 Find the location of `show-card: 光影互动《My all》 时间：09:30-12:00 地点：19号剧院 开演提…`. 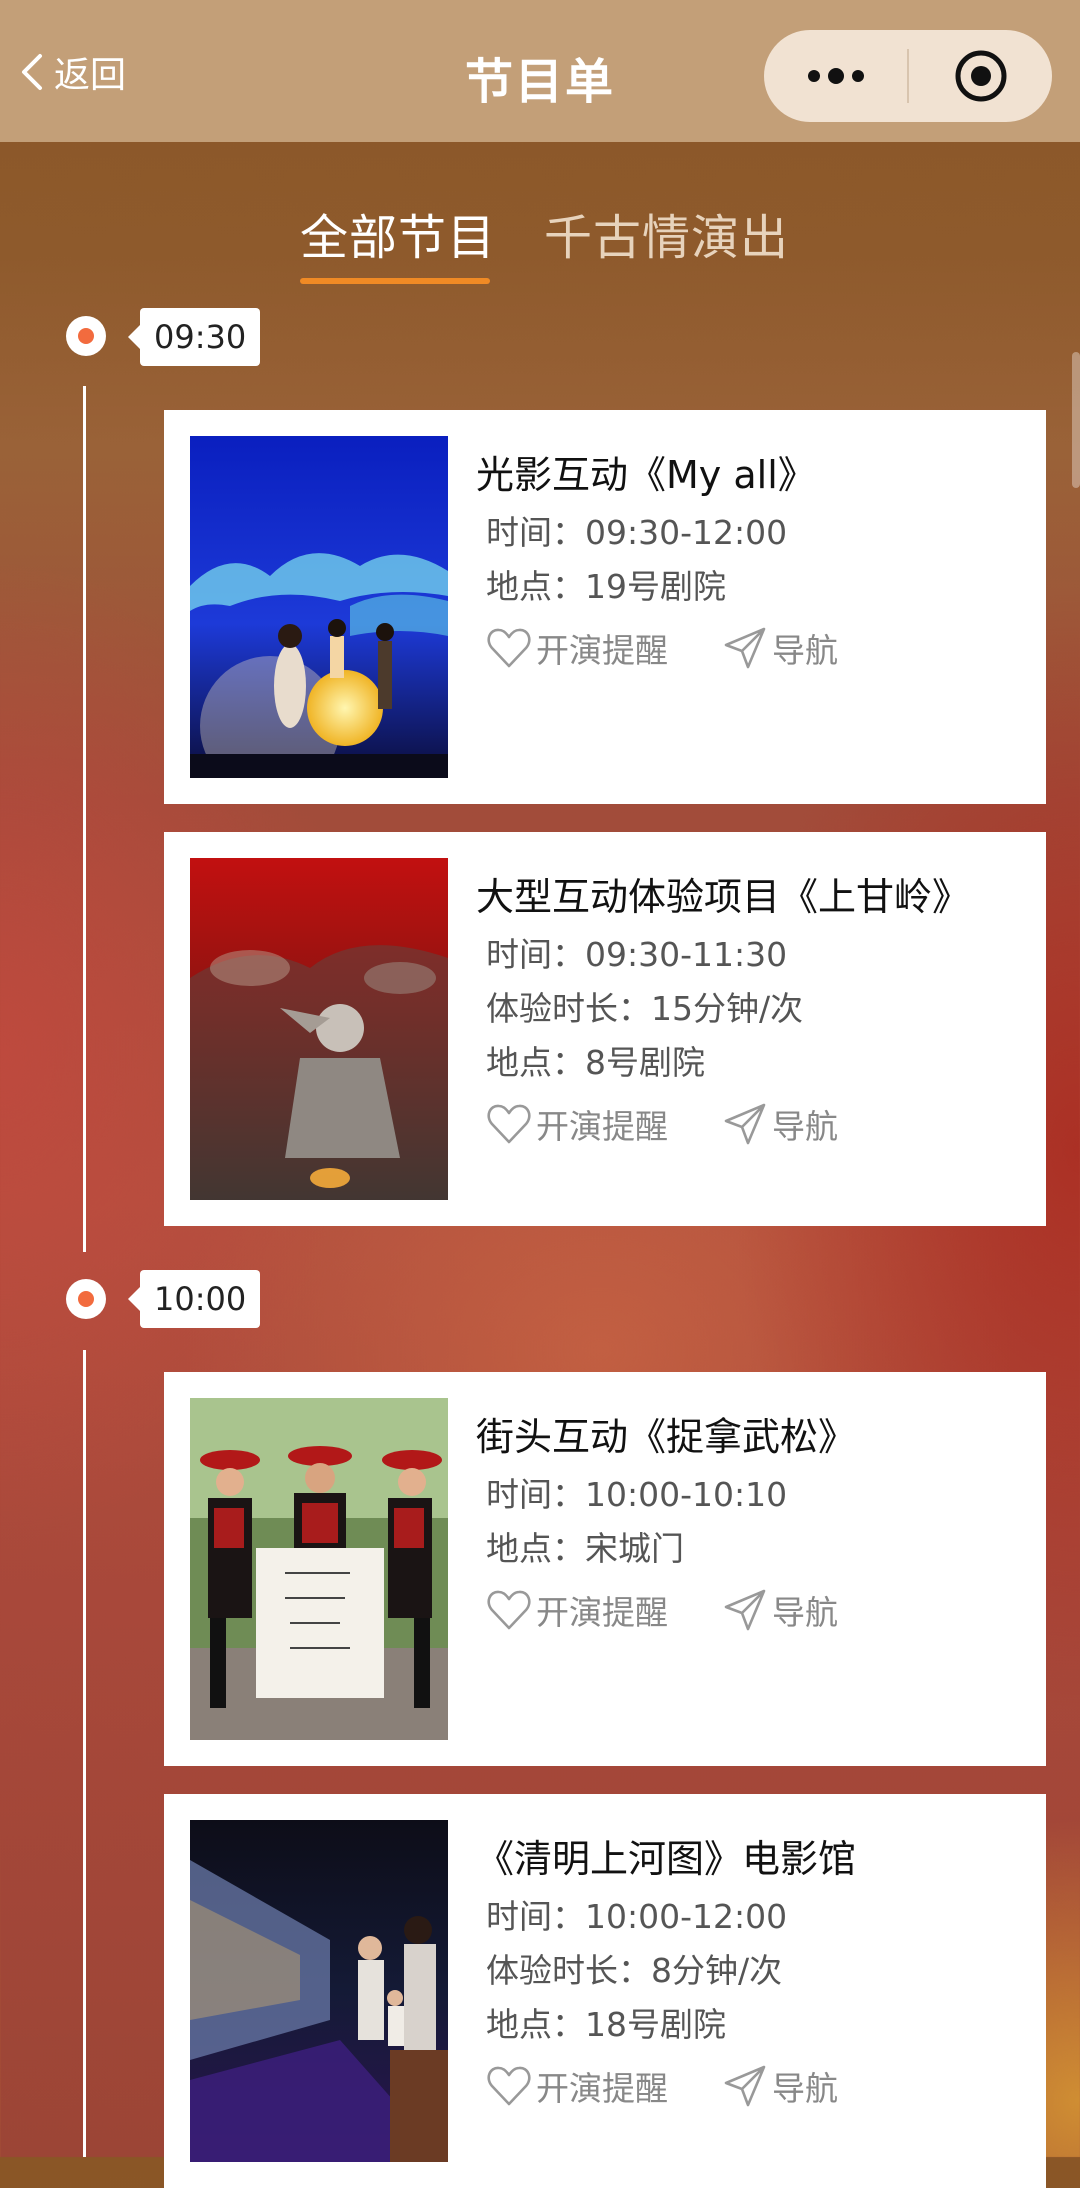

show-card: 光影互动《My all》 时间：09:30-12:00 地点：19号剧院 开演提… is located at coordinates (605, 607).